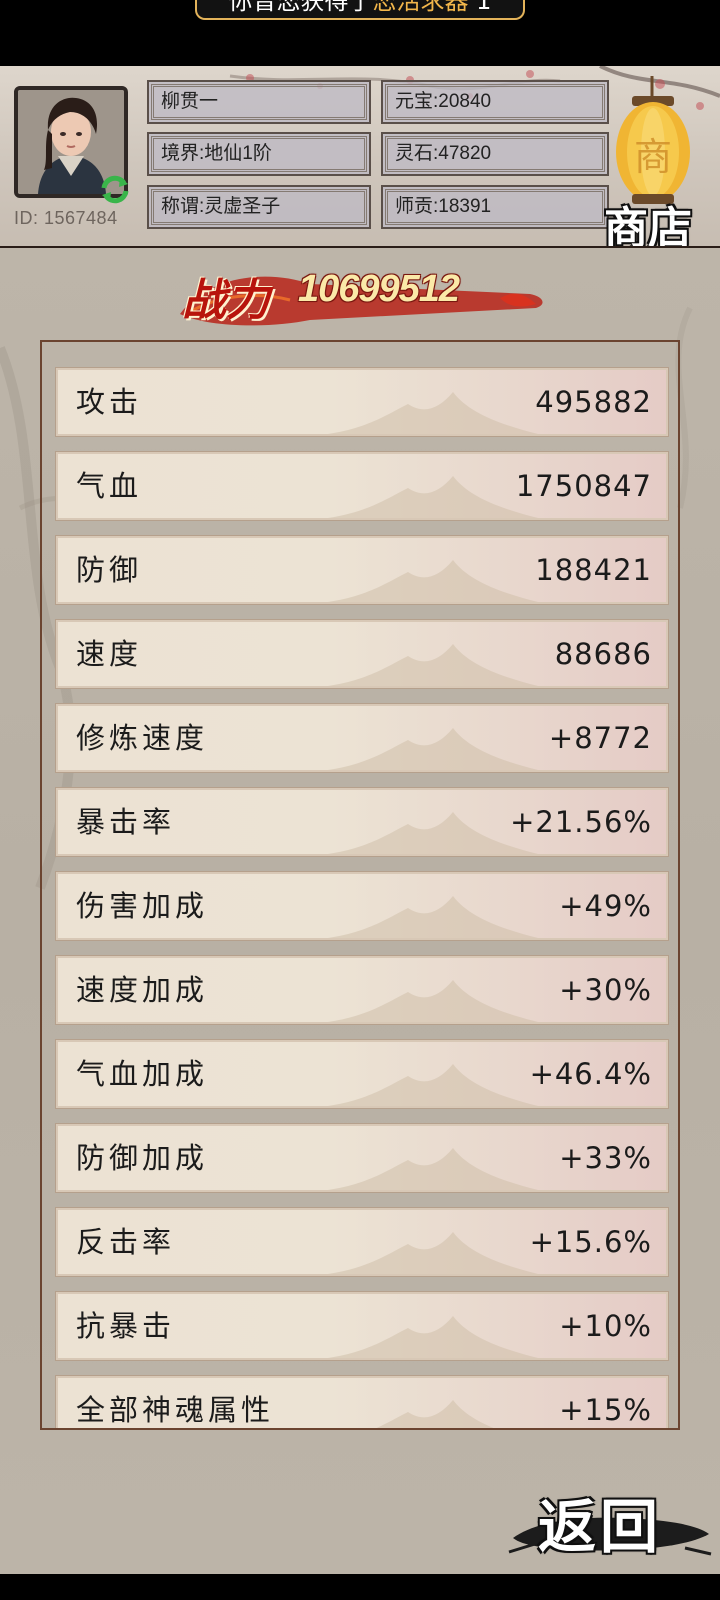  I want to click on stat-row: 防御加成 +33%, so click(362, 1158).